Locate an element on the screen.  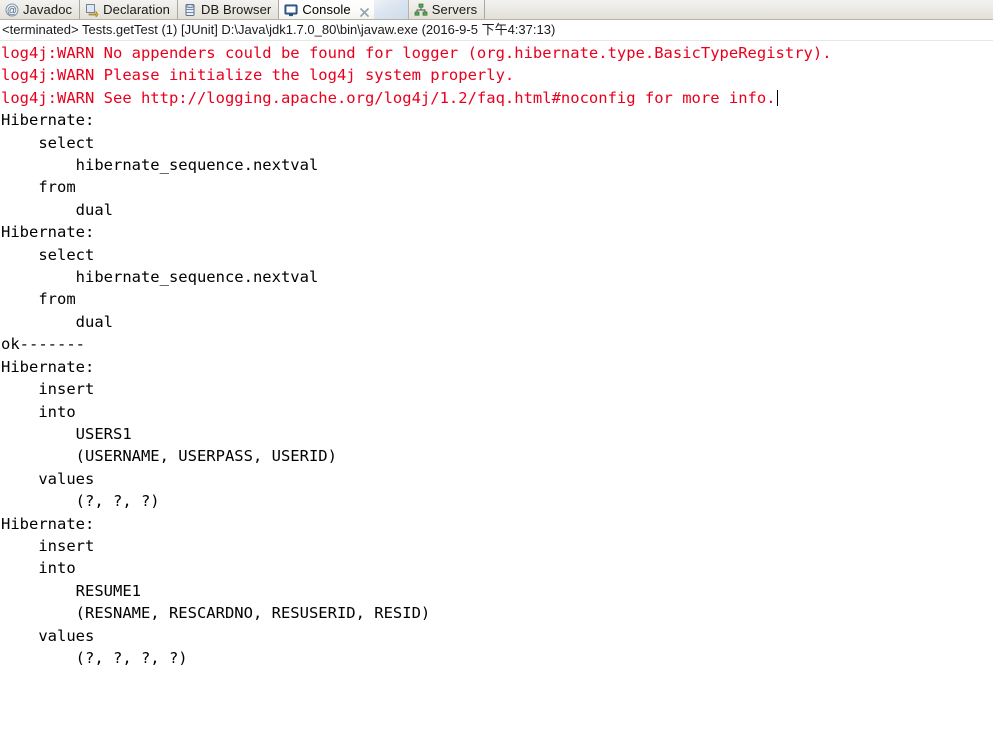
tab-declaration: Declaration is located at coordinates (129, 9).